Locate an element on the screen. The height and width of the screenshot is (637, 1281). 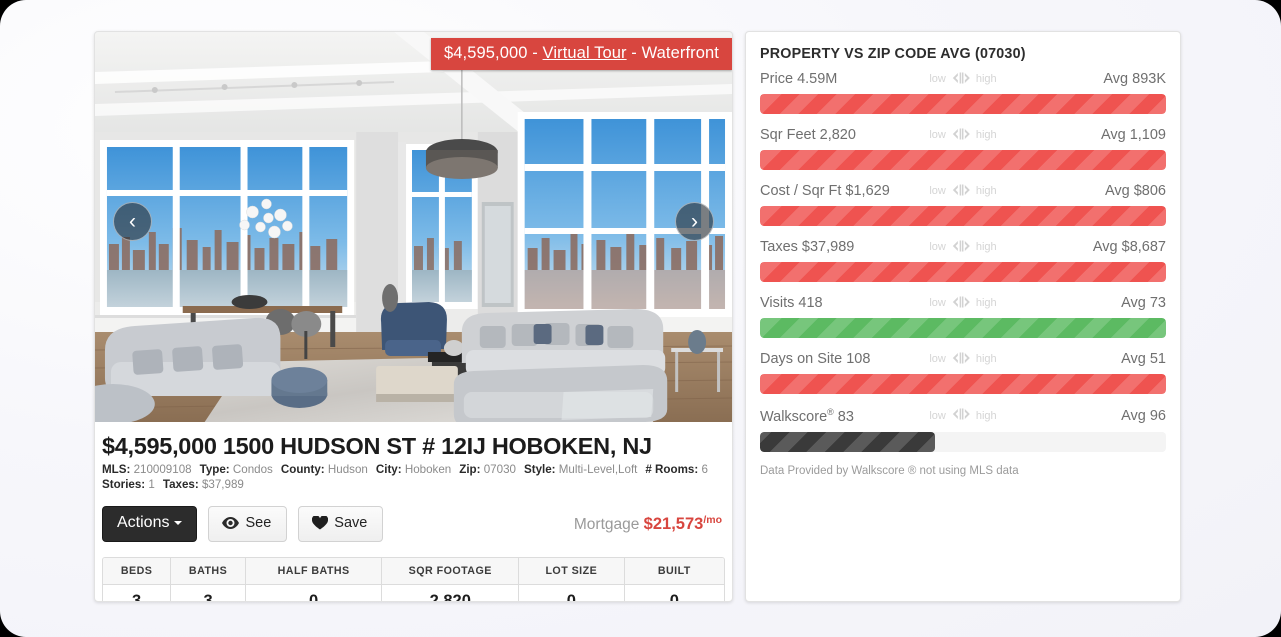
meta-label: # Rooms: is located at coordinates (672, 469).